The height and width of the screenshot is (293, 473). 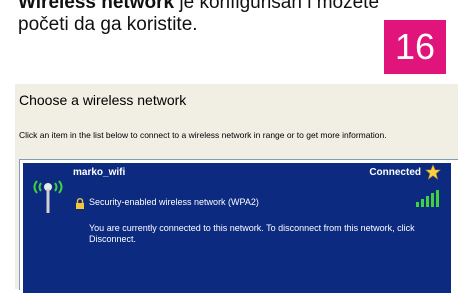 What do you see at coordinates (103, 100) in the screenshot?
I see `dialog-title: Choose a wireless network` at bounding box center [103, 100].